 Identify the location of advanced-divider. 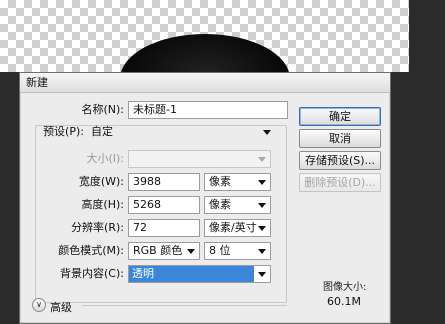
(184, 305).